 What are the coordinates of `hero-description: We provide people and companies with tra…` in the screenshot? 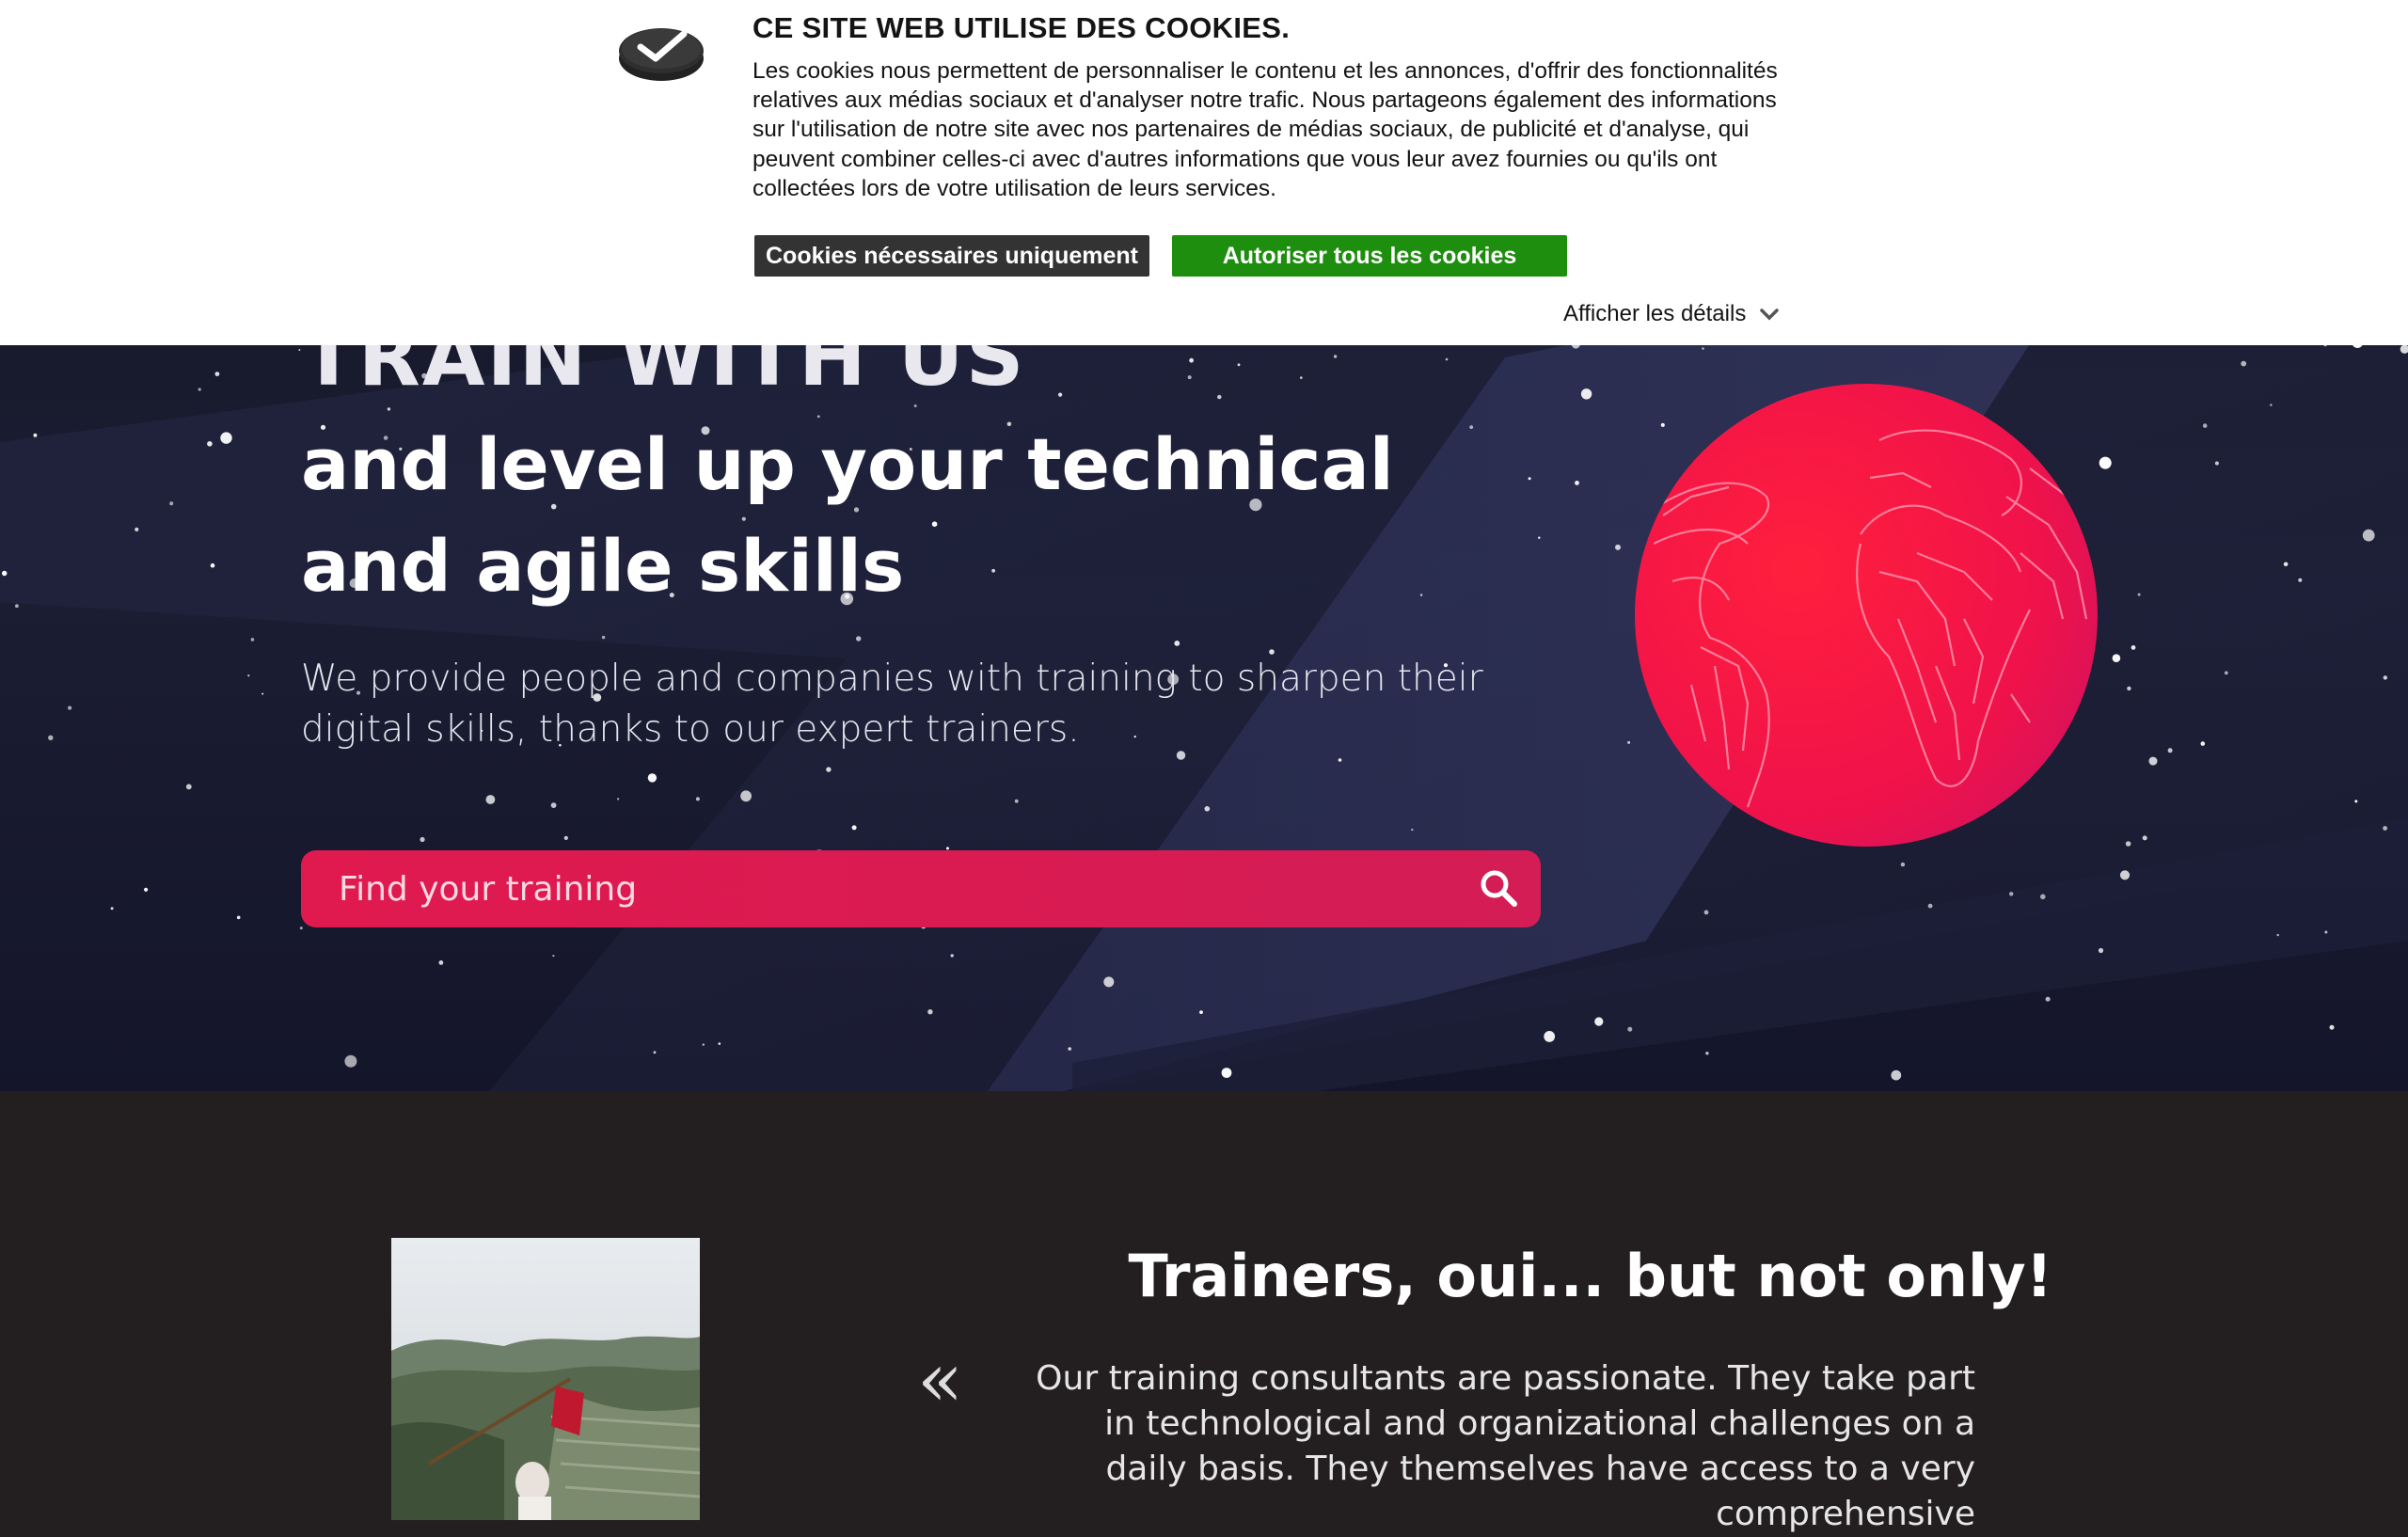 It's located at (892, 704).